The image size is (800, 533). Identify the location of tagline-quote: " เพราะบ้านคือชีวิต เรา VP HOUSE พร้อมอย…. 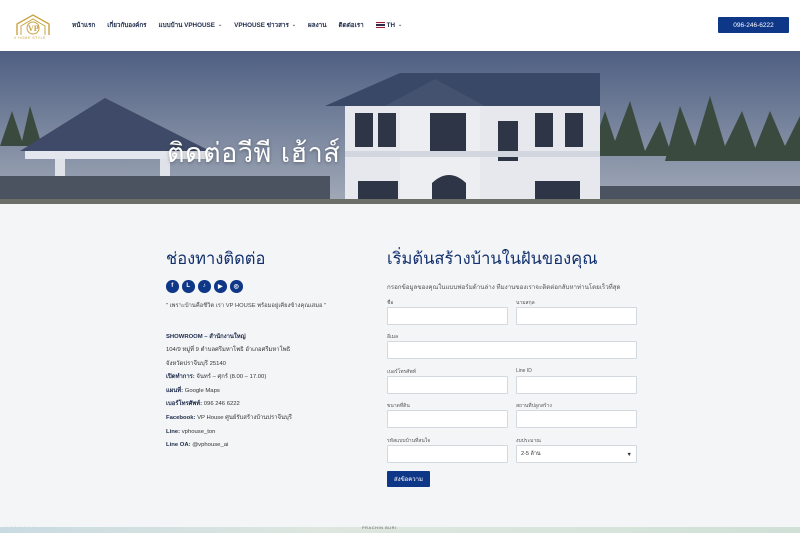
(246, 305).